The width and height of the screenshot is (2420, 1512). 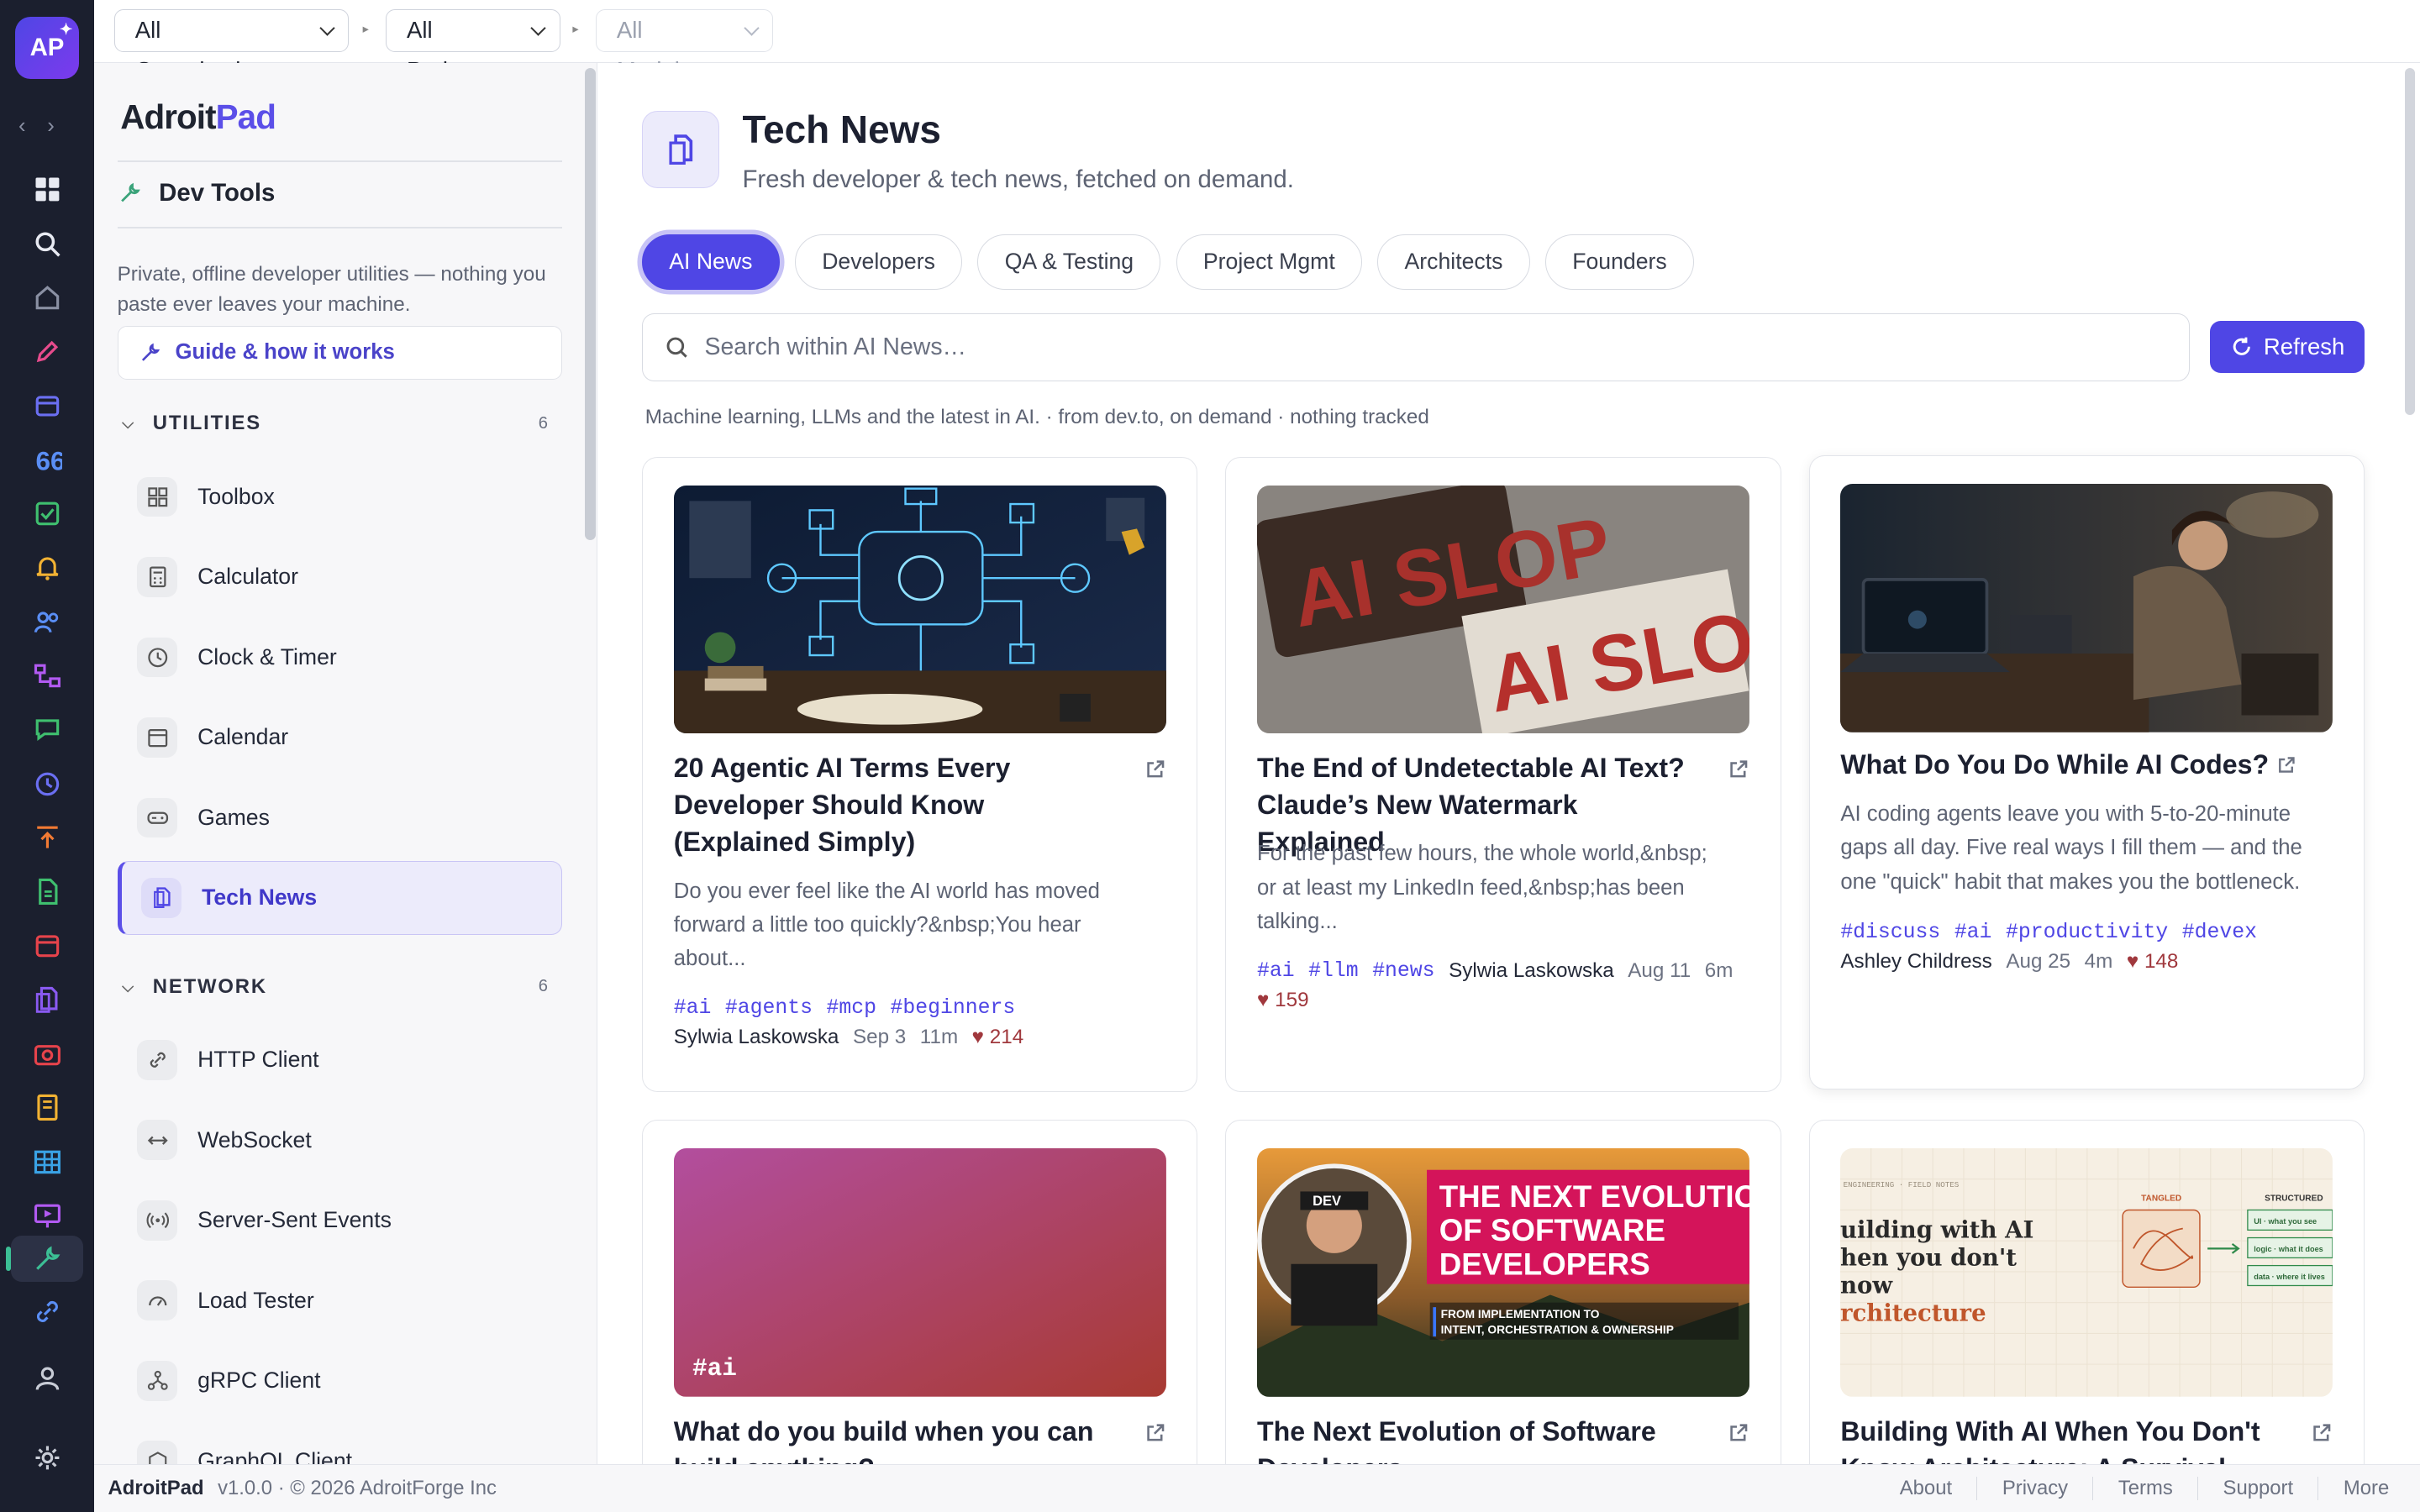 What do you see at coordinates (340, 1300) in the screenshot?
I see `sidebar-item-load-tester: Load Tester` at bounding box center [340, 1300].